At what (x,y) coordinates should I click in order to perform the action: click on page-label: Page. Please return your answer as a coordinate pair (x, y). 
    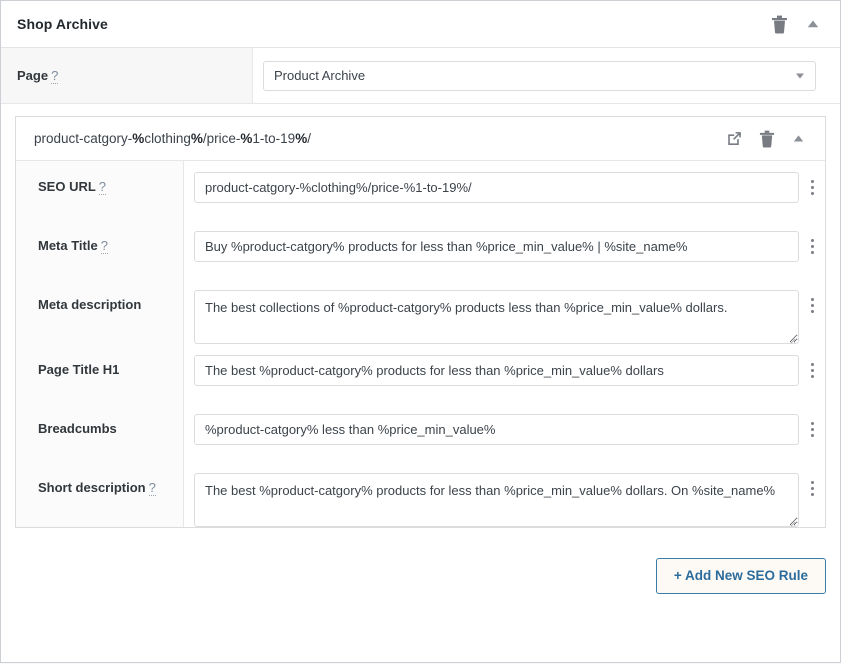
    Looking at the image, I should click on (33, 75).